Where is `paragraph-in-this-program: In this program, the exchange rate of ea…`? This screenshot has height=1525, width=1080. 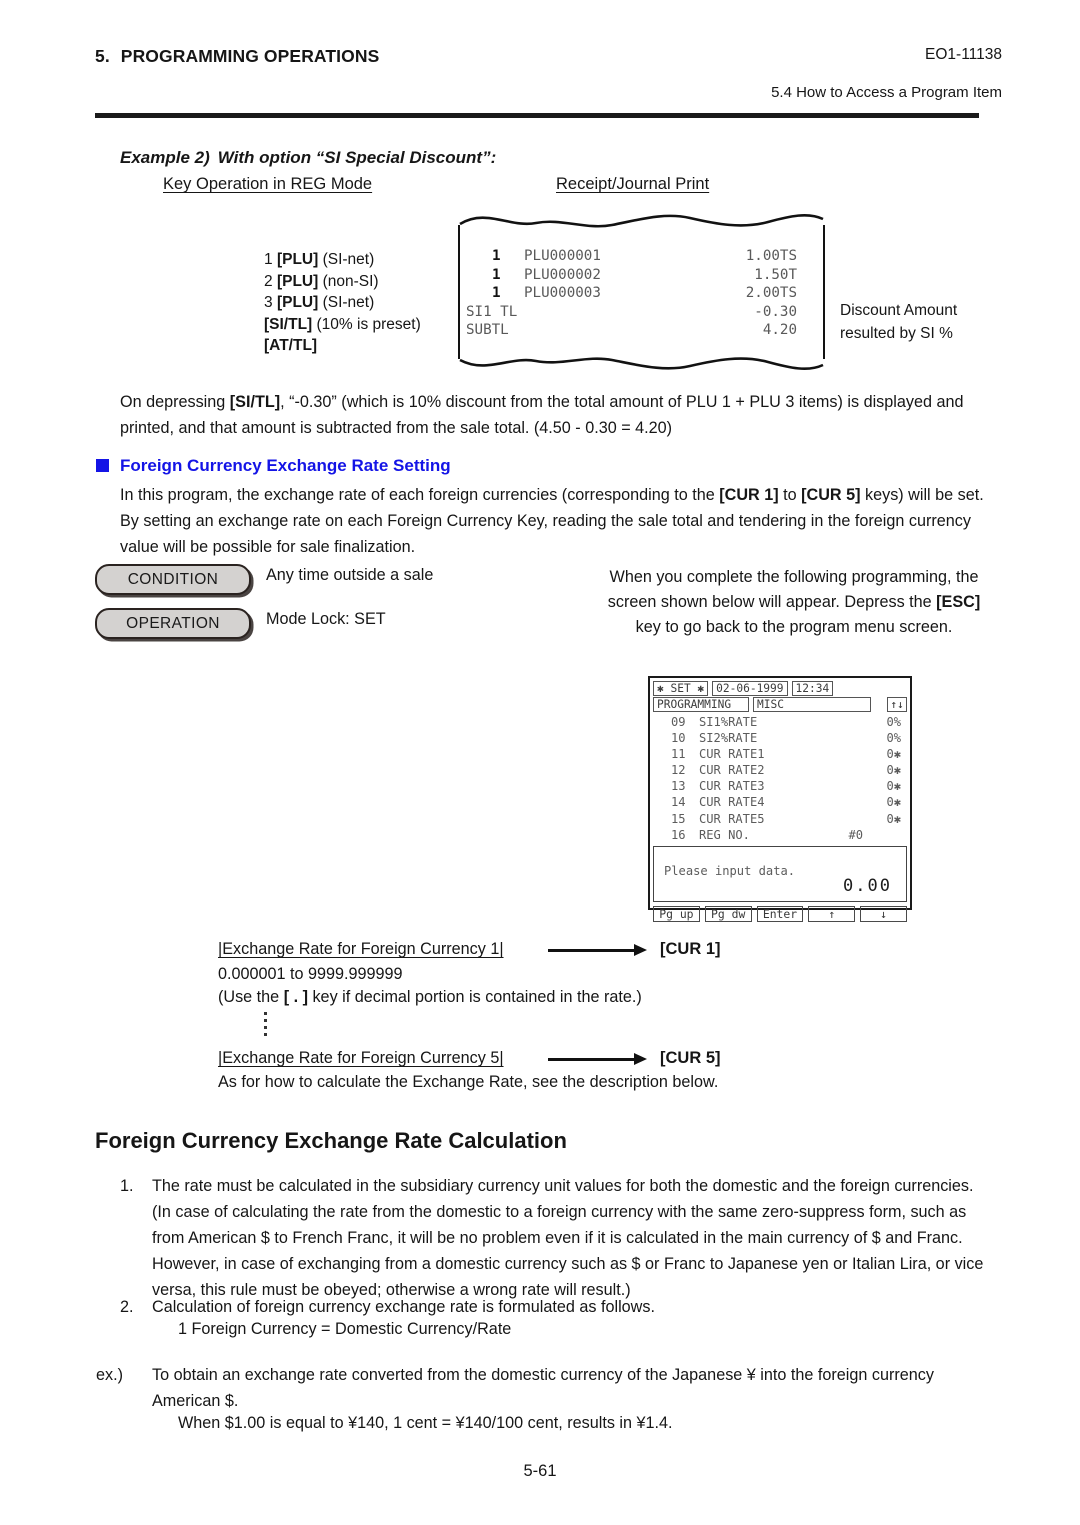 paragraph-in-this-program: In this program, the exchange rate of ea… is located at coordinates (552, 521).